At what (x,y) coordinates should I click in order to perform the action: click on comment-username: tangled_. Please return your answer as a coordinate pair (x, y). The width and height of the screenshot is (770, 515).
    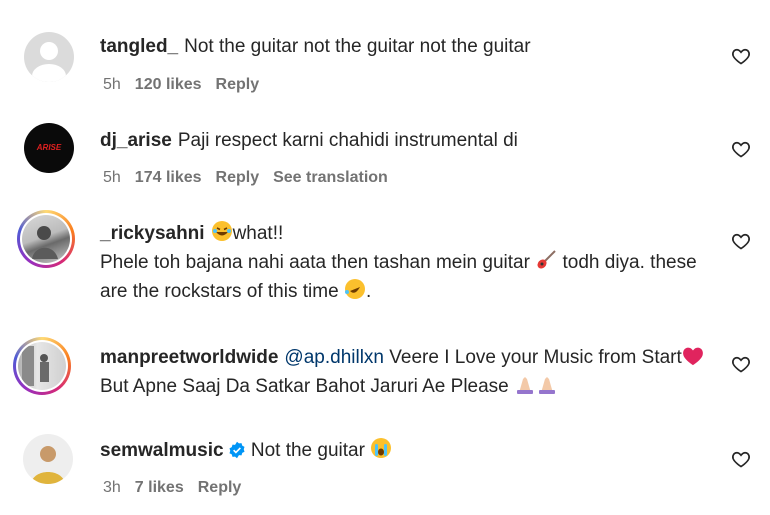
    Looking at the image, I should click on (139, 46).